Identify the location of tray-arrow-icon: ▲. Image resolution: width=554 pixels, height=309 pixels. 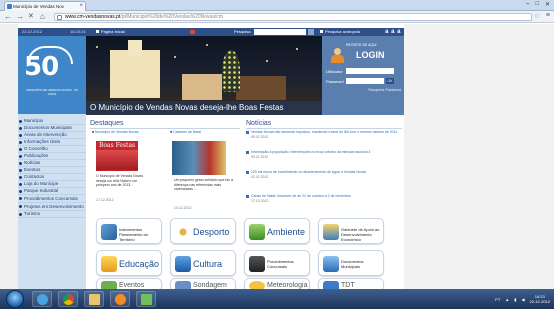
(507, 299).